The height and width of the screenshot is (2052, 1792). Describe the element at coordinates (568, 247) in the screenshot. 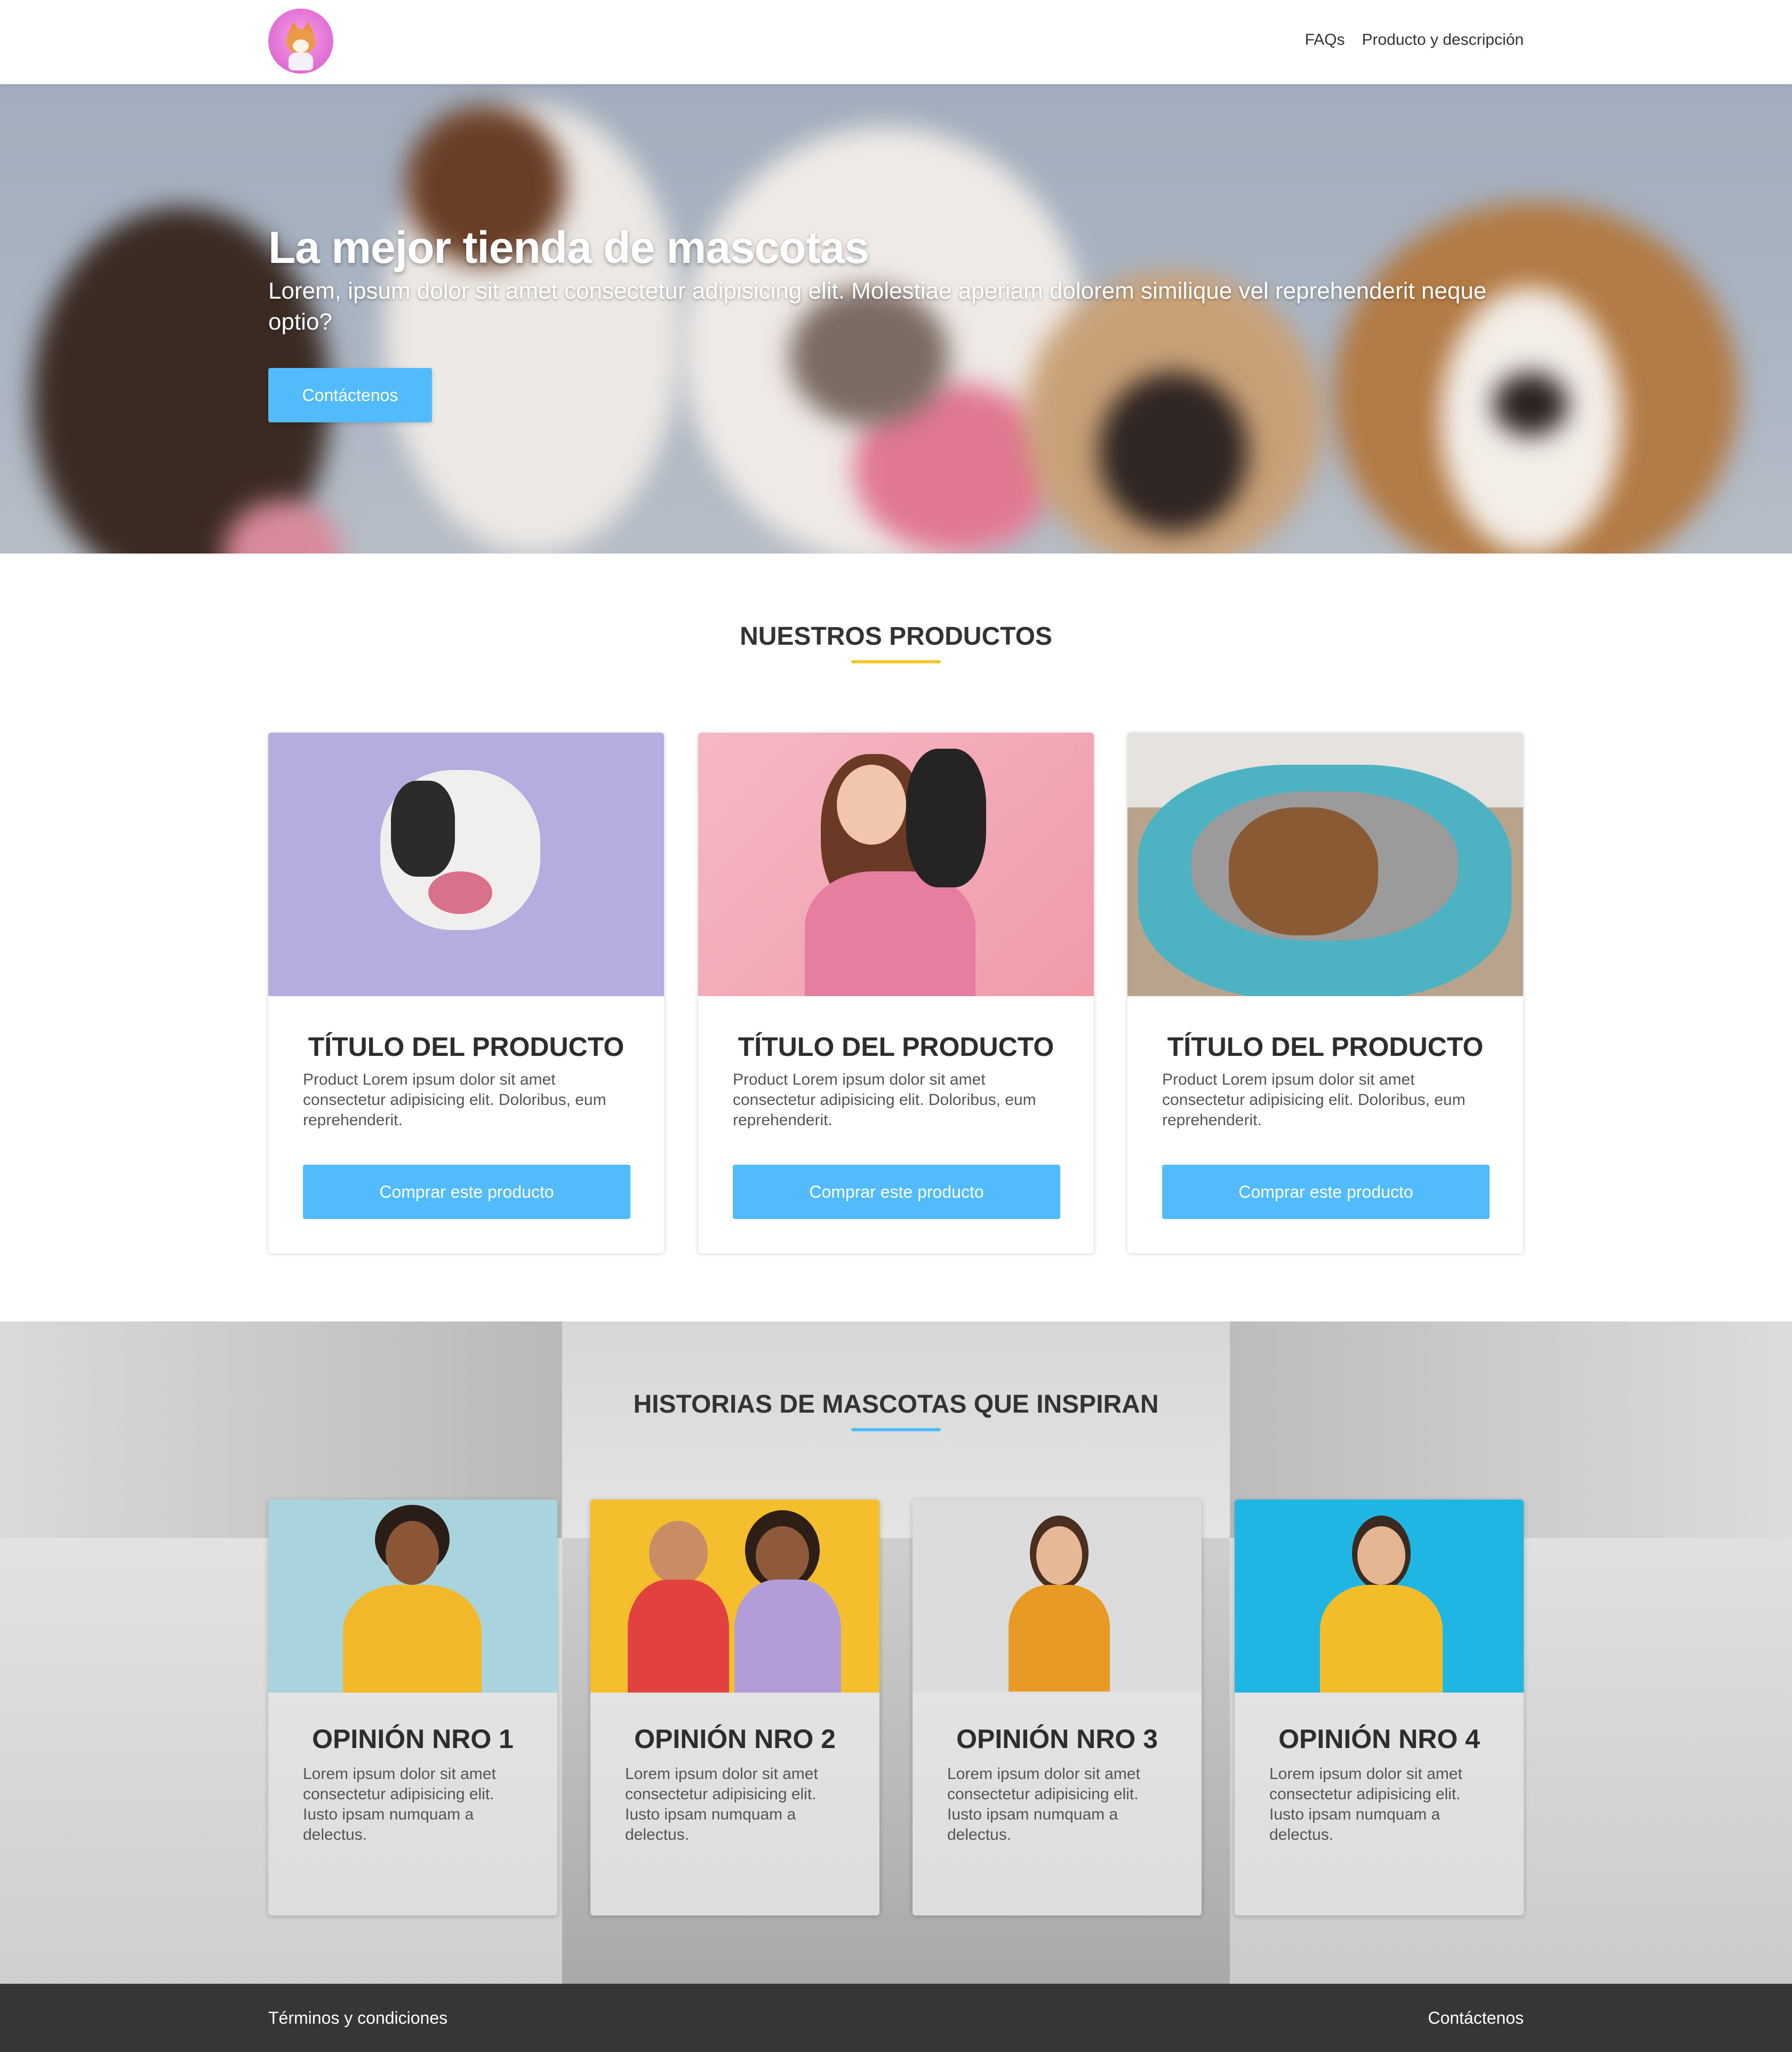

I see `hero-title: La mejor tienda de mascotas` at that location.